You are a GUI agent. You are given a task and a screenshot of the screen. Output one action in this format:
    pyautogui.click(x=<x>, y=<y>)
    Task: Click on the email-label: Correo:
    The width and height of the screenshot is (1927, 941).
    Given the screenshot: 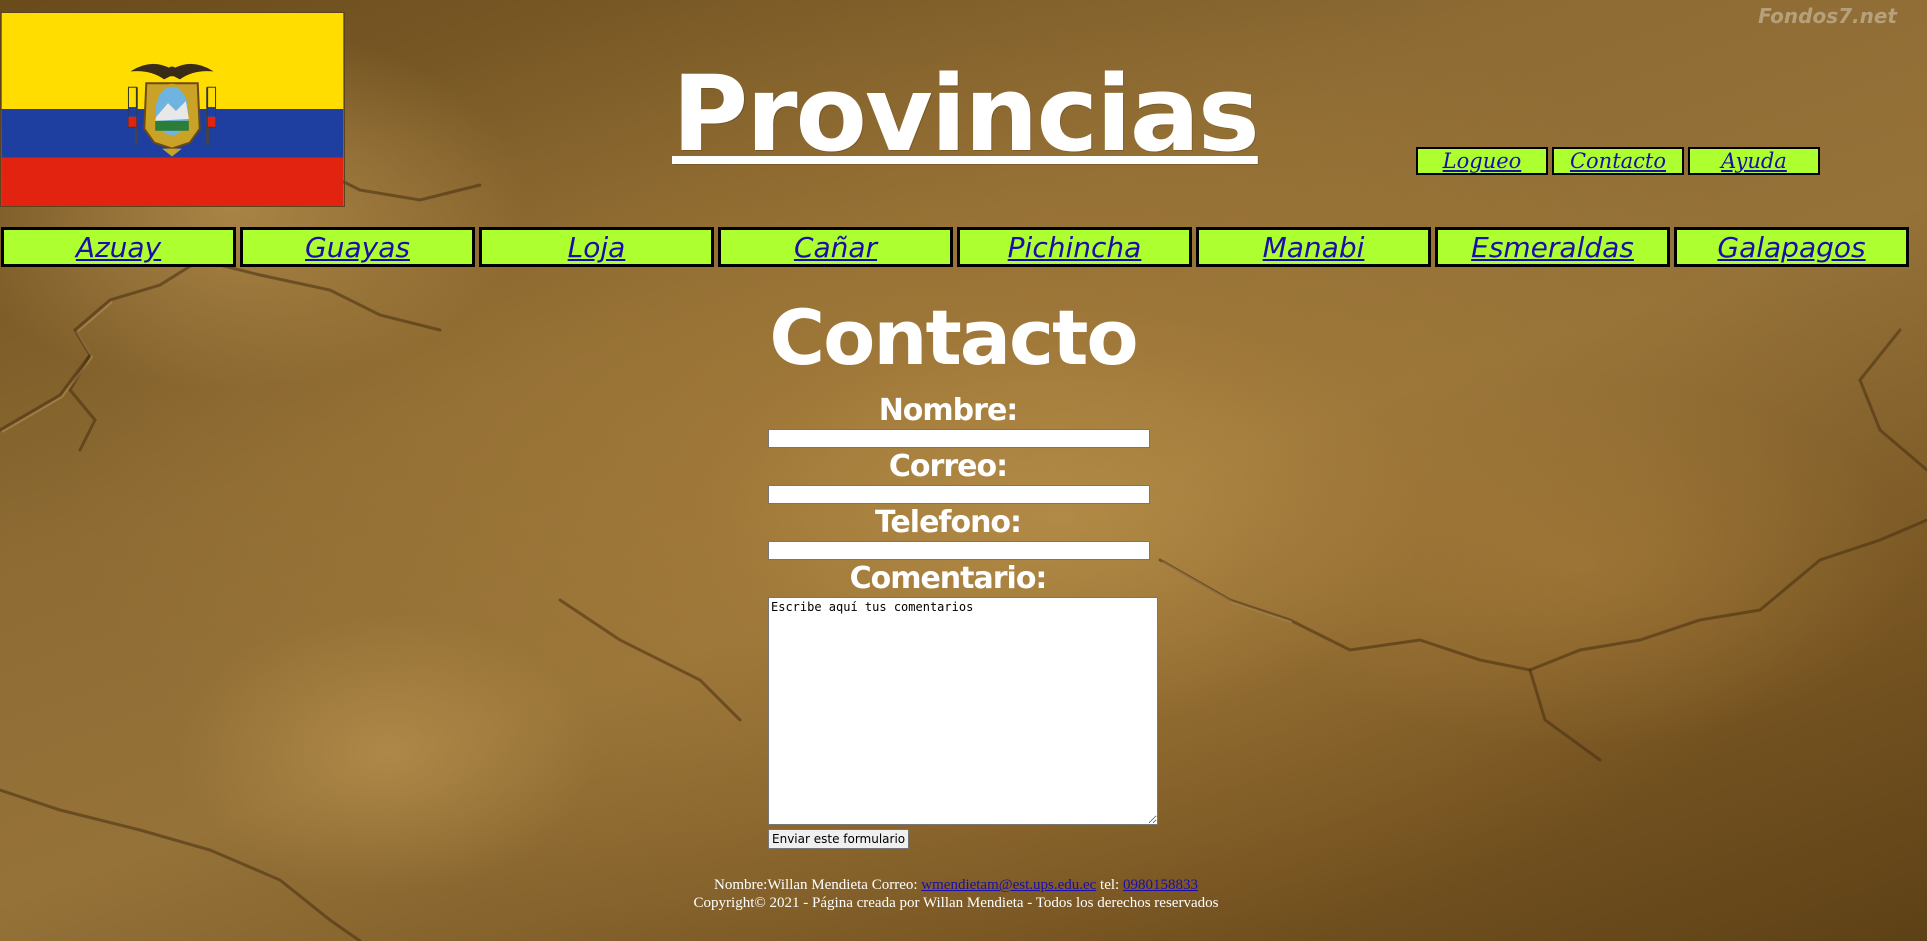 What is the action you would take?
    pyautogui.click(x=948, y=466)
    